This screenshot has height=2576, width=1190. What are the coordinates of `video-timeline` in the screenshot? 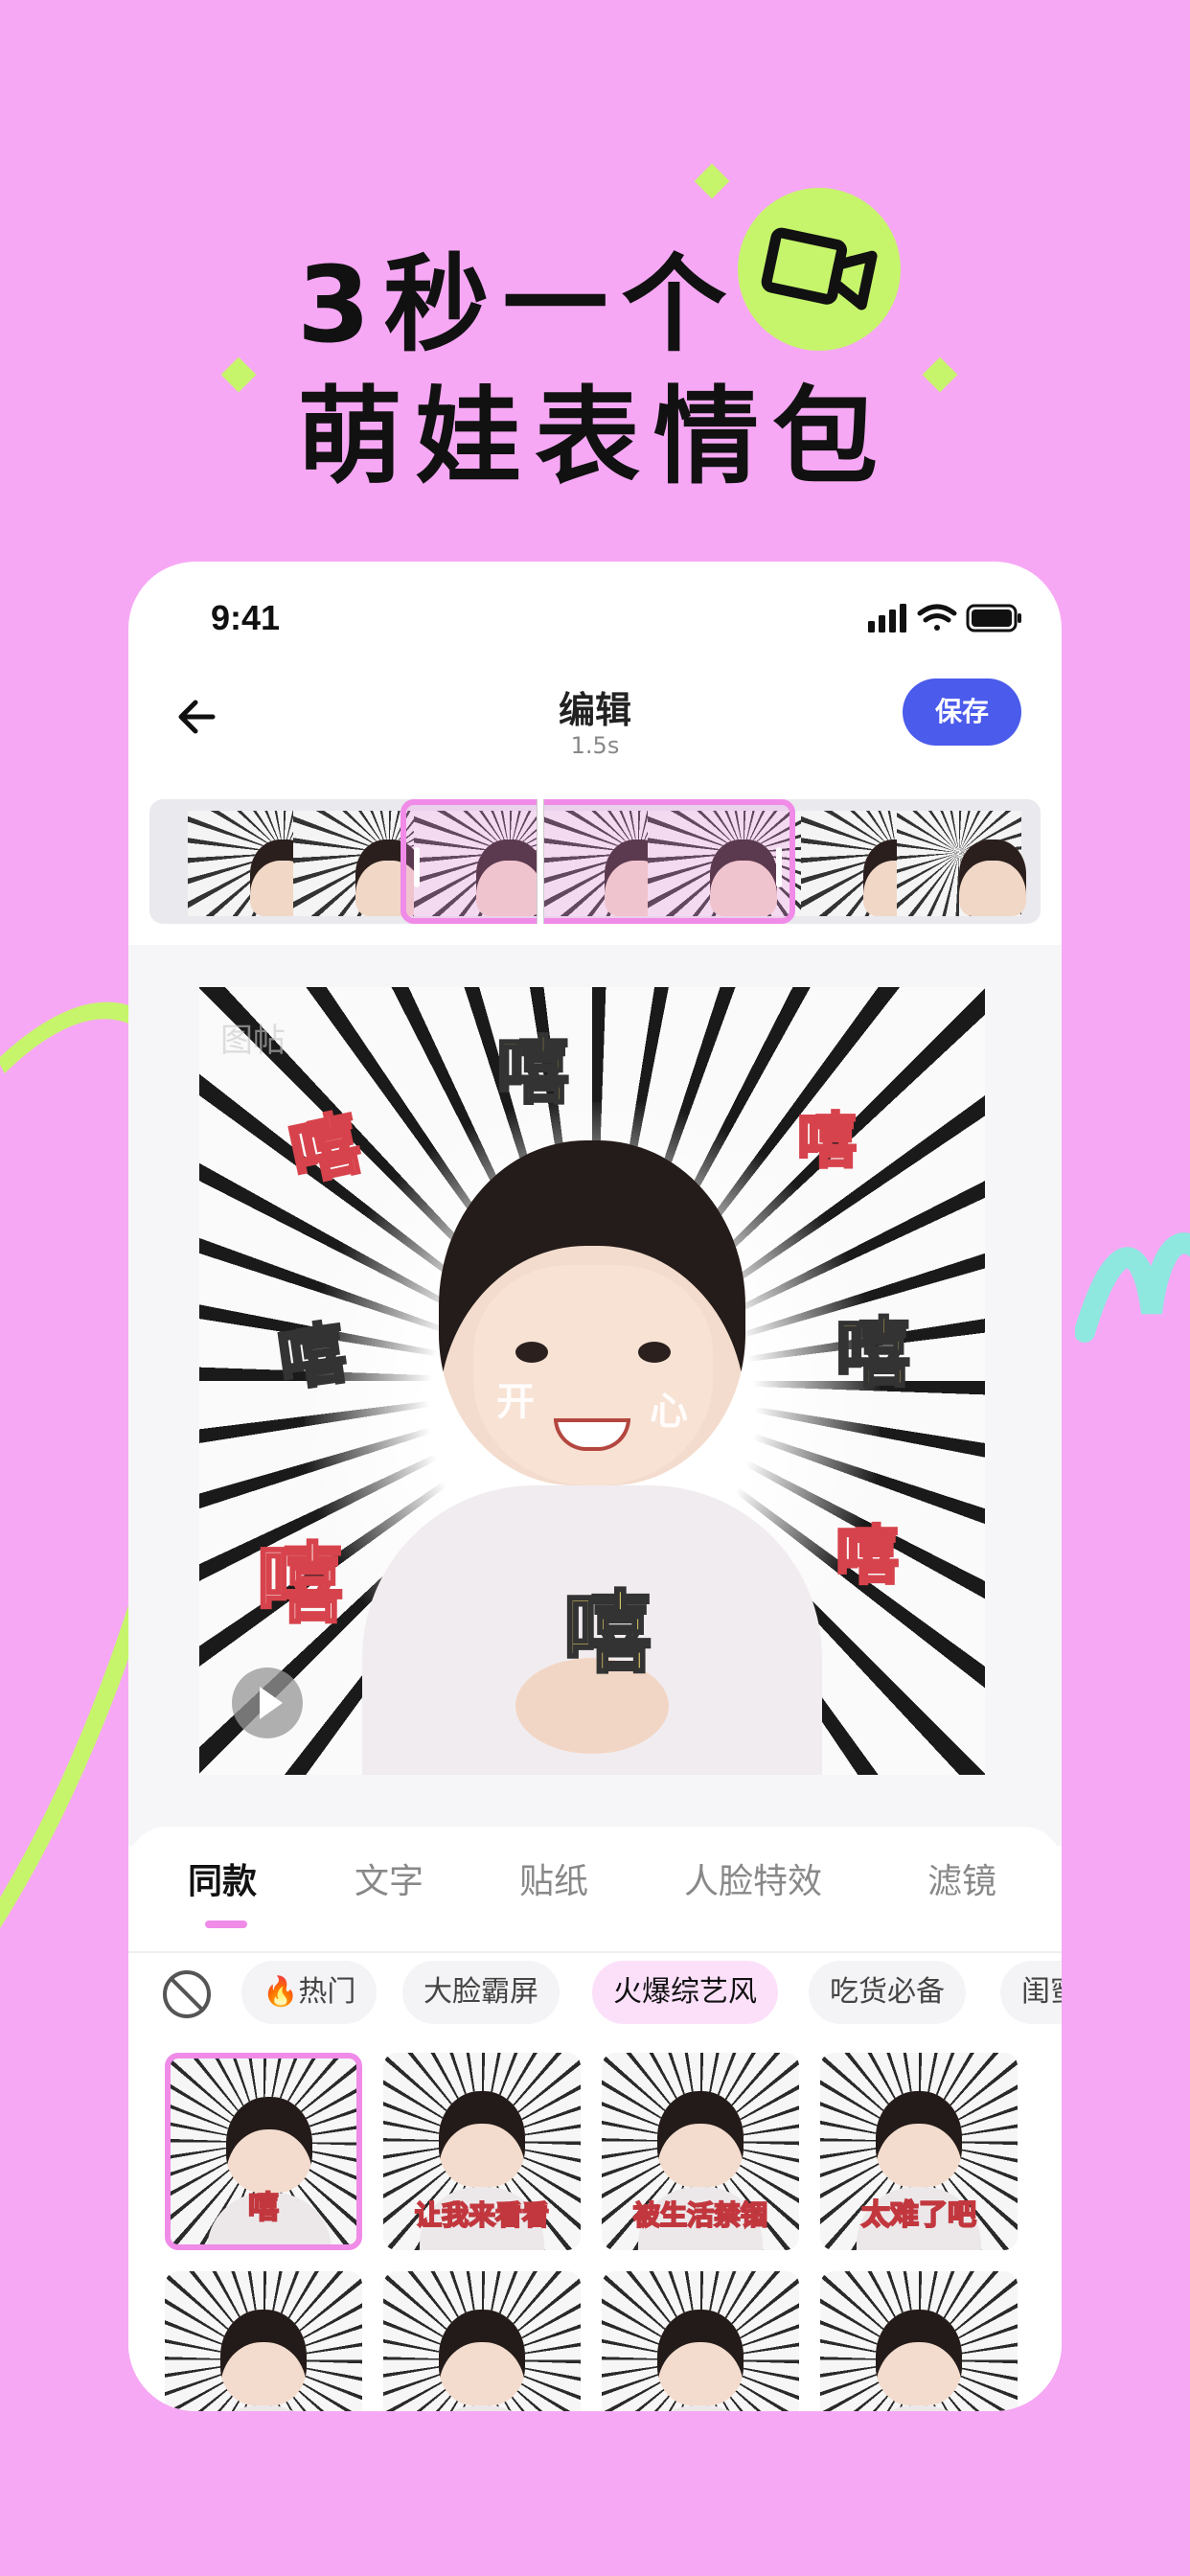 It's located at (595, 861).